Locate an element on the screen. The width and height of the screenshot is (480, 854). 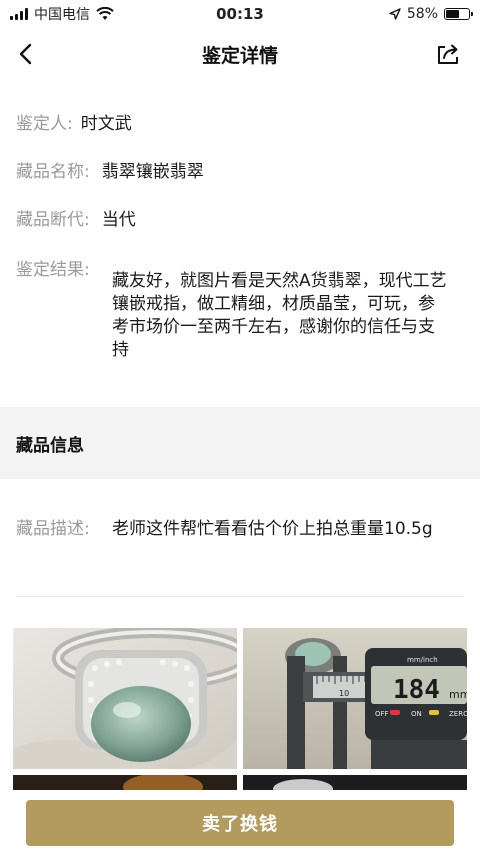
page-title: 鉴定详情 is located at coordinates (239, 55).